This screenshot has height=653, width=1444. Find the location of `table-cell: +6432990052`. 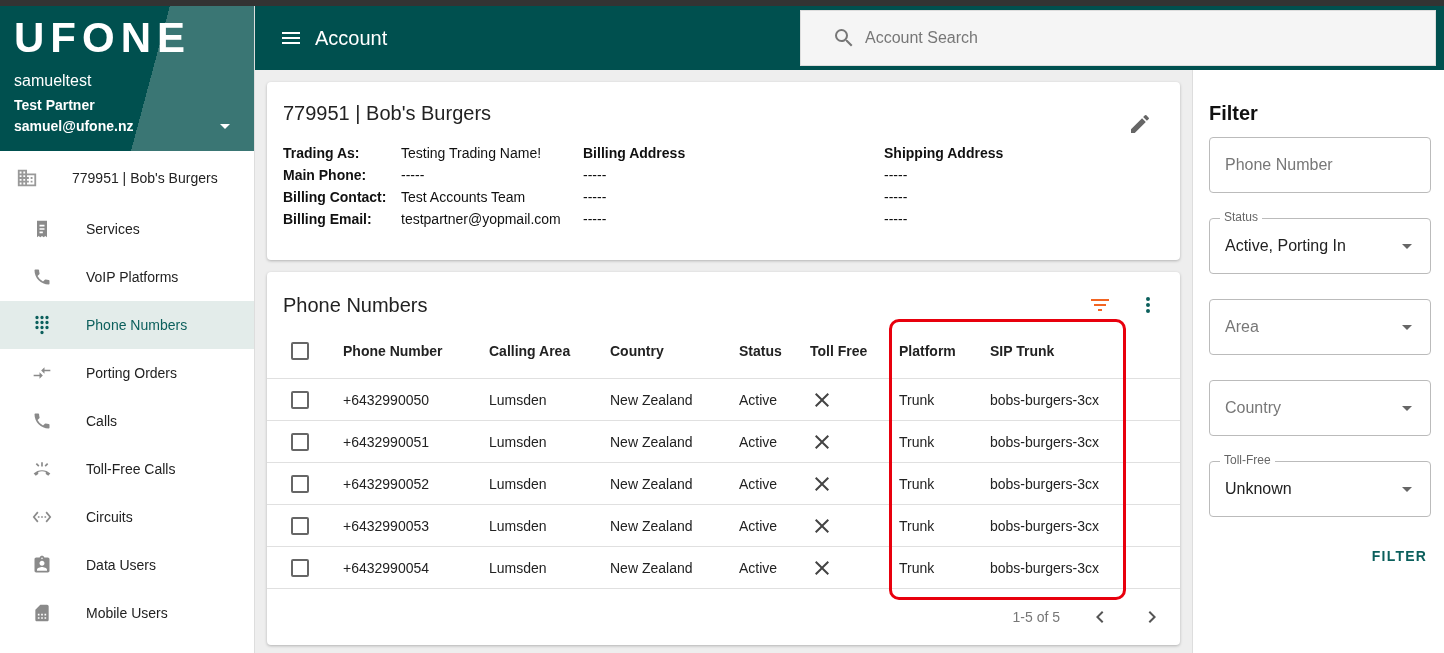

table-cell: +6432990052 is located at coordinates (416, 483).